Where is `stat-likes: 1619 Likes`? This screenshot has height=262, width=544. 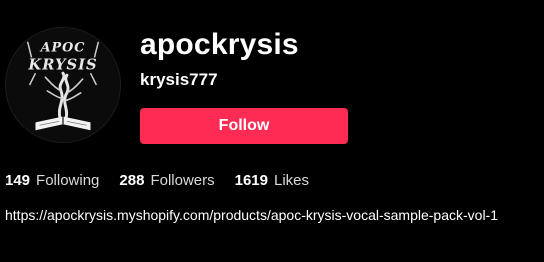 stat-likes: 1619 Likes is located at coordinates (272, 180).